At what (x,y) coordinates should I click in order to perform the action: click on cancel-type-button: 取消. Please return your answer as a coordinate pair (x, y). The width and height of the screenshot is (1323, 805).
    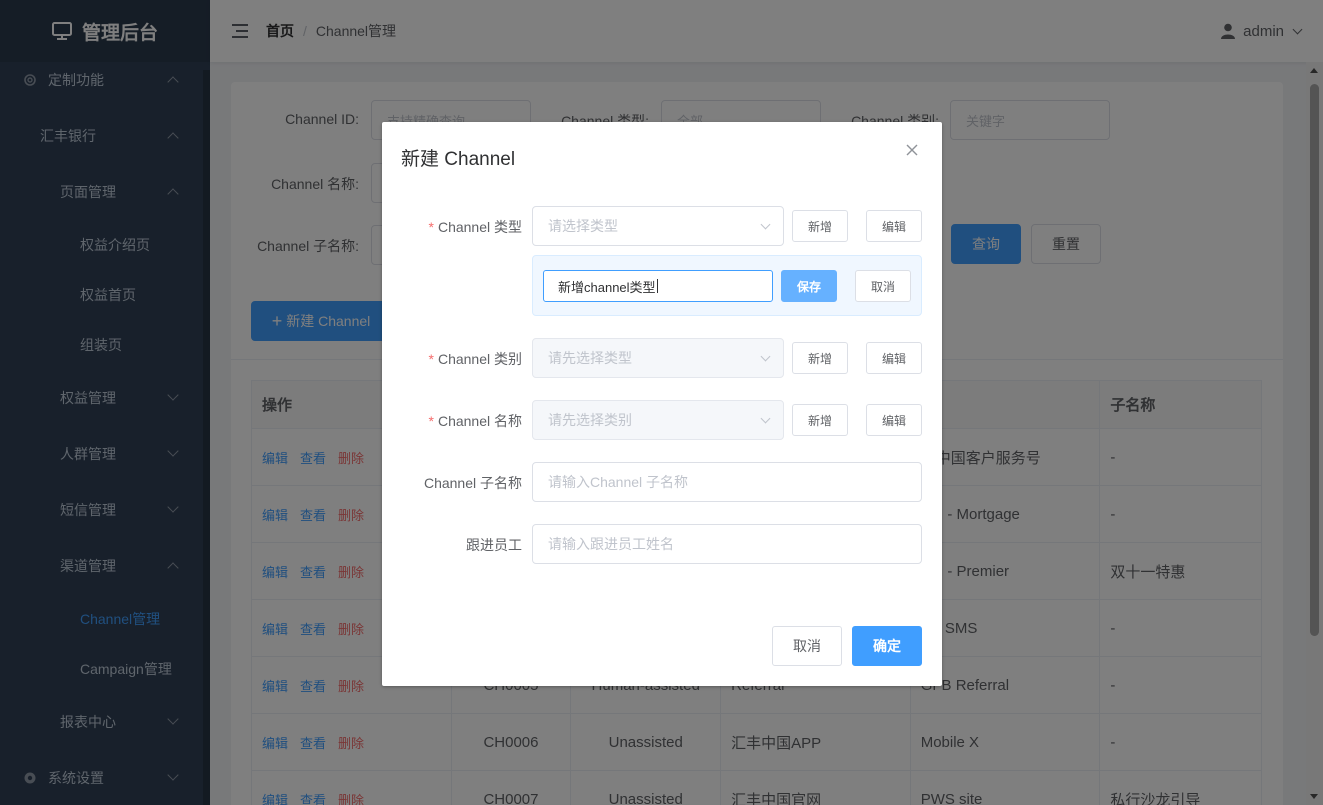
    Looking at the image, I should click on (883, 286).